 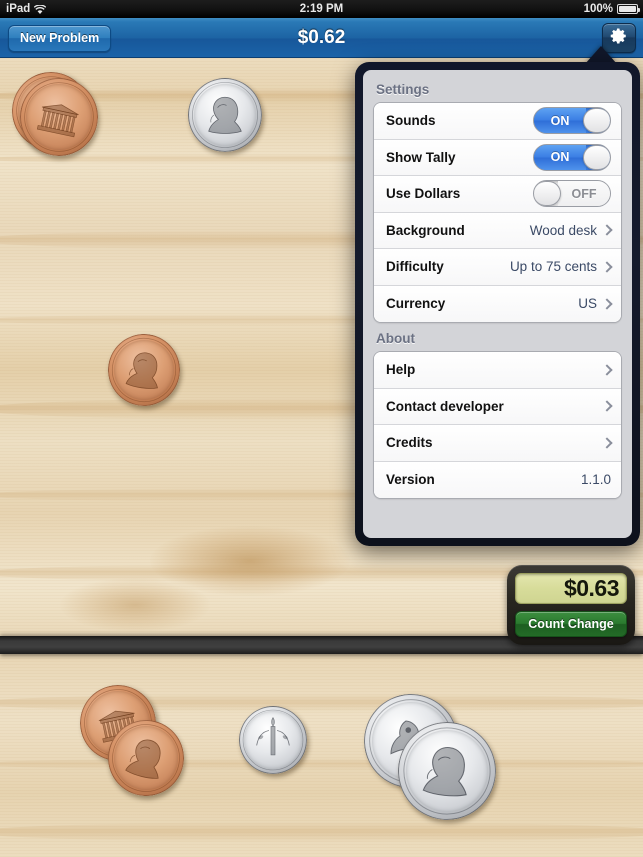 I want to click on count-change-button: Count Change, so click(x=571, y=624).